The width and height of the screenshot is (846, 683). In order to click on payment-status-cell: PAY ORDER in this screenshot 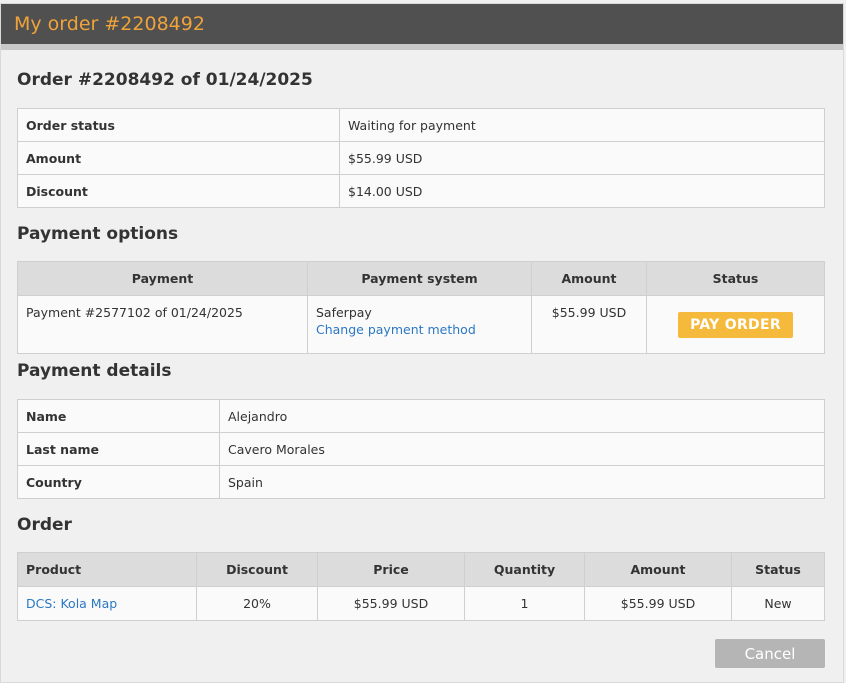, I will do `click(735, 324)`.